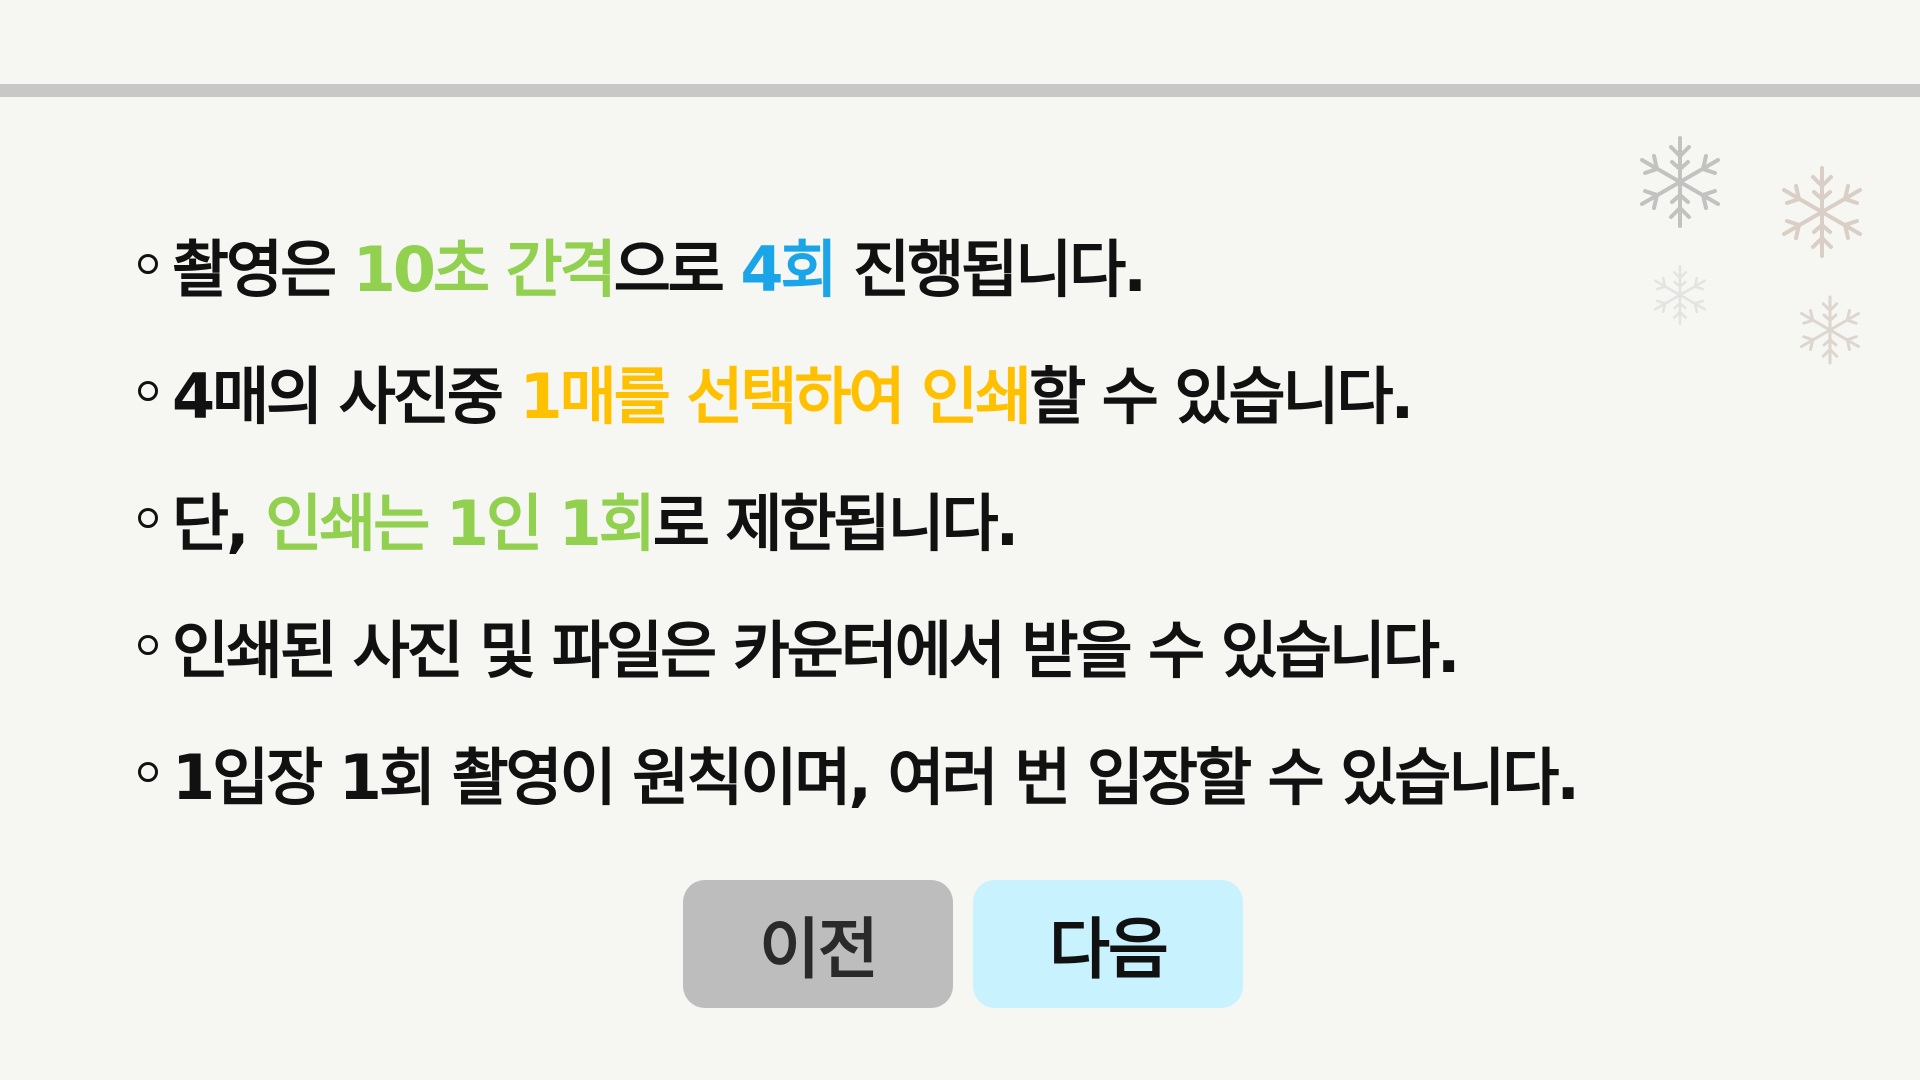 This screenshot has width=1920, height=1080. What do you see at coordinates (960, 944) in the screenshot?
I see `navigation-buttons: 이전 다음` at bounding box center [960, 944].